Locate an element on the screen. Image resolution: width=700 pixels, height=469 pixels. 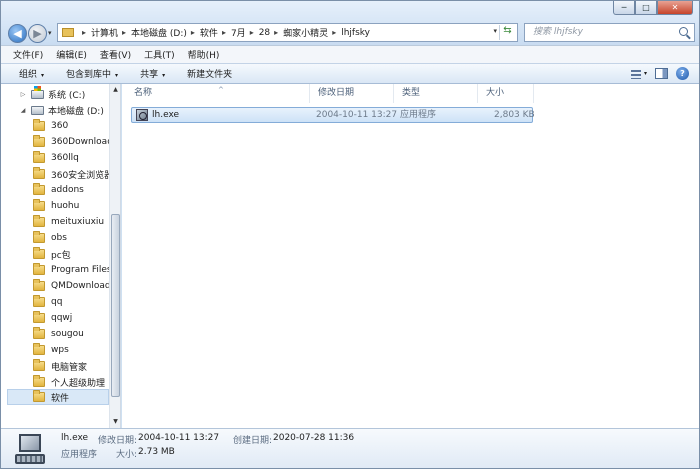
nav-item-label: Program Files is located at coordinates (81, 270).